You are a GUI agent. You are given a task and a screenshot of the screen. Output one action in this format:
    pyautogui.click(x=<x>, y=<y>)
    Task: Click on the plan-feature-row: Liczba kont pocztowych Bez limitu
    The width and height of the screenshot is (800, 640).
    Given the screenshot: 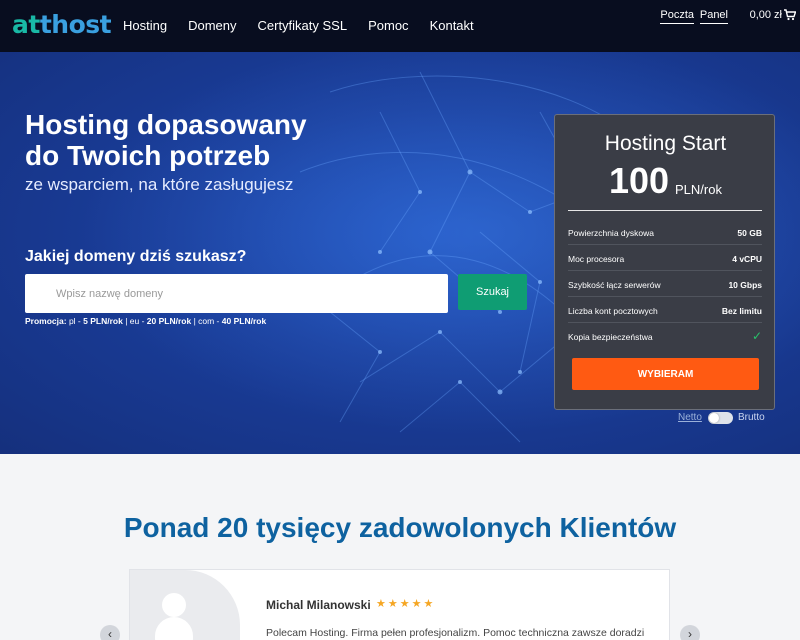 What is the action you would take?
    pyautogui.click(x=665, y=310)
    